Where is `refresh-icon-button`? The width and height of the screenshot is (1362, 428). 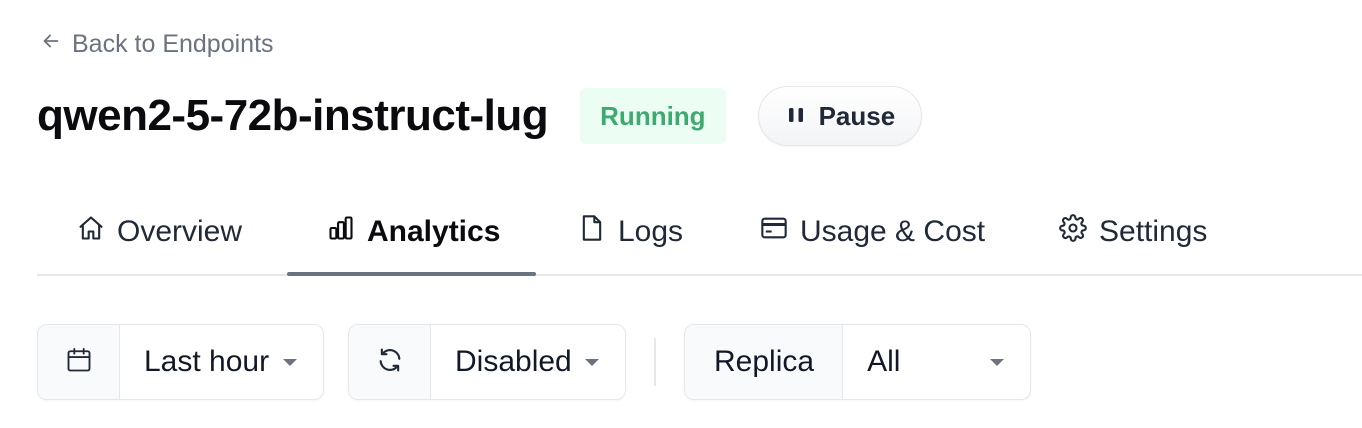 refresh-icon-button is located at coordinates (390, 362).